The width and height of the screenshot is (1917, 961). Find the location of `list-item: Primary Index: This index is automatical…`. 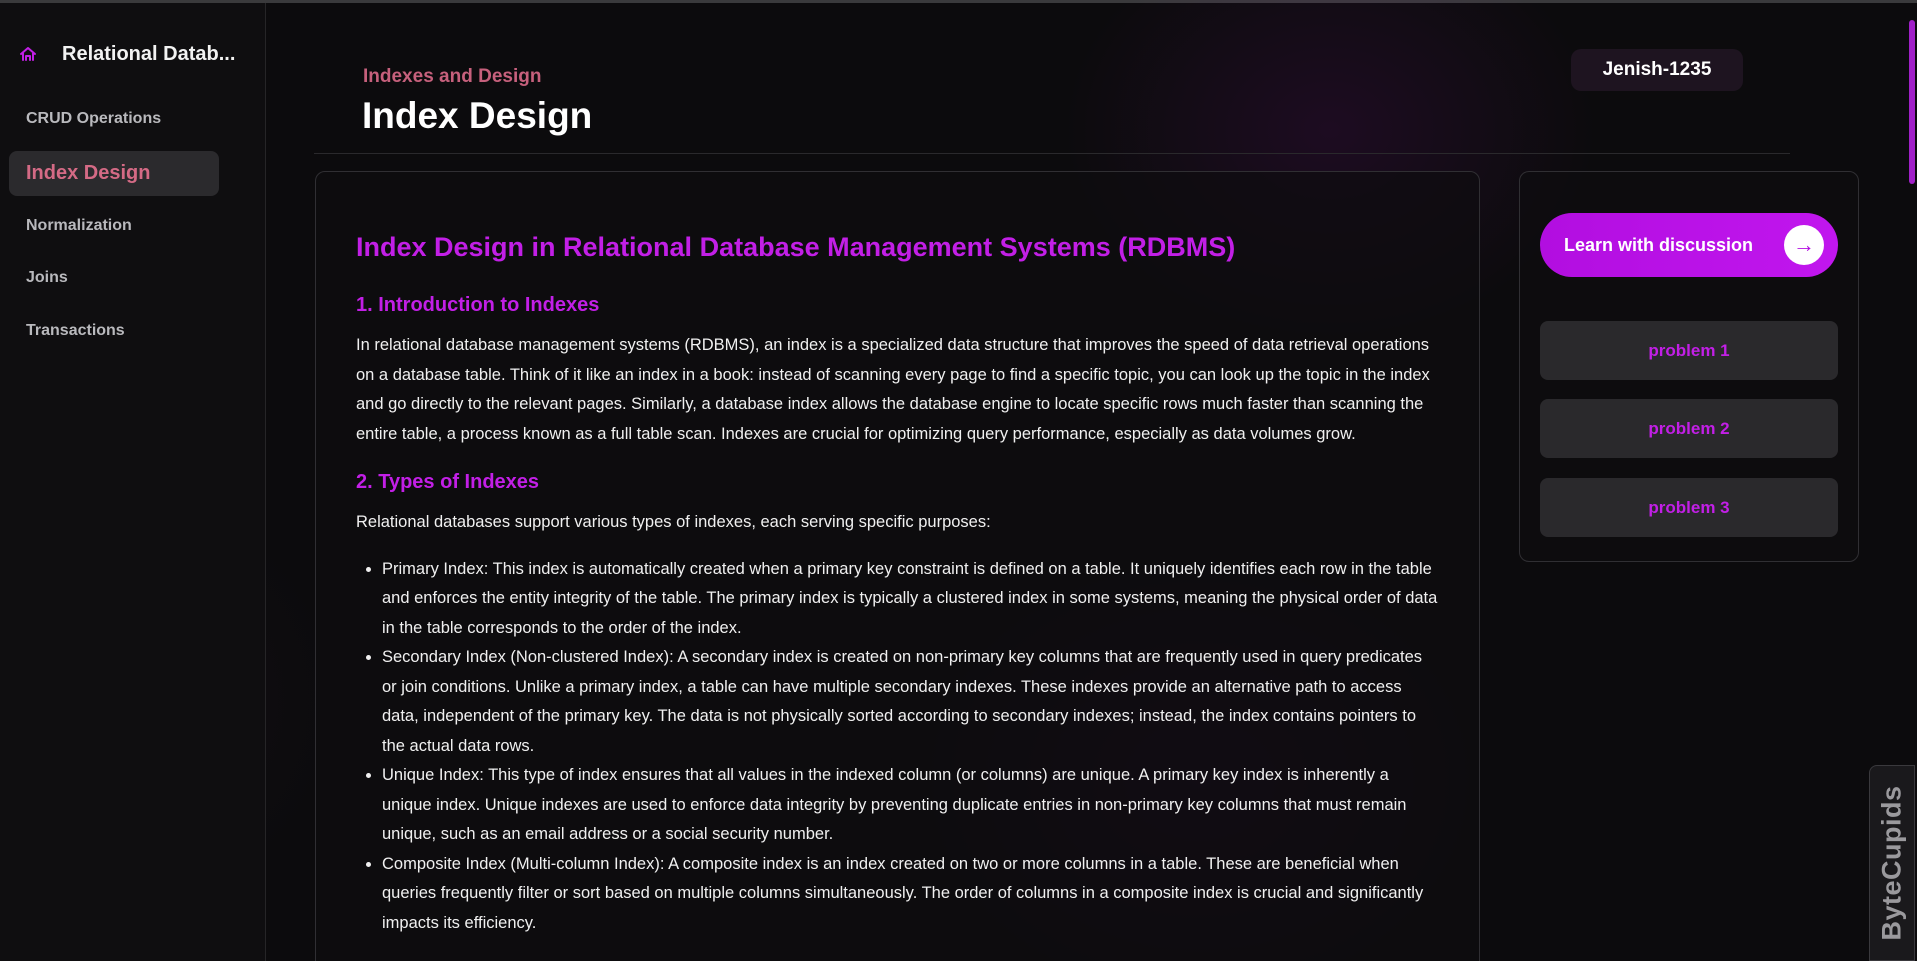

list-item: Primary Index: This index is automatical… is located at coordinates (911, 599).